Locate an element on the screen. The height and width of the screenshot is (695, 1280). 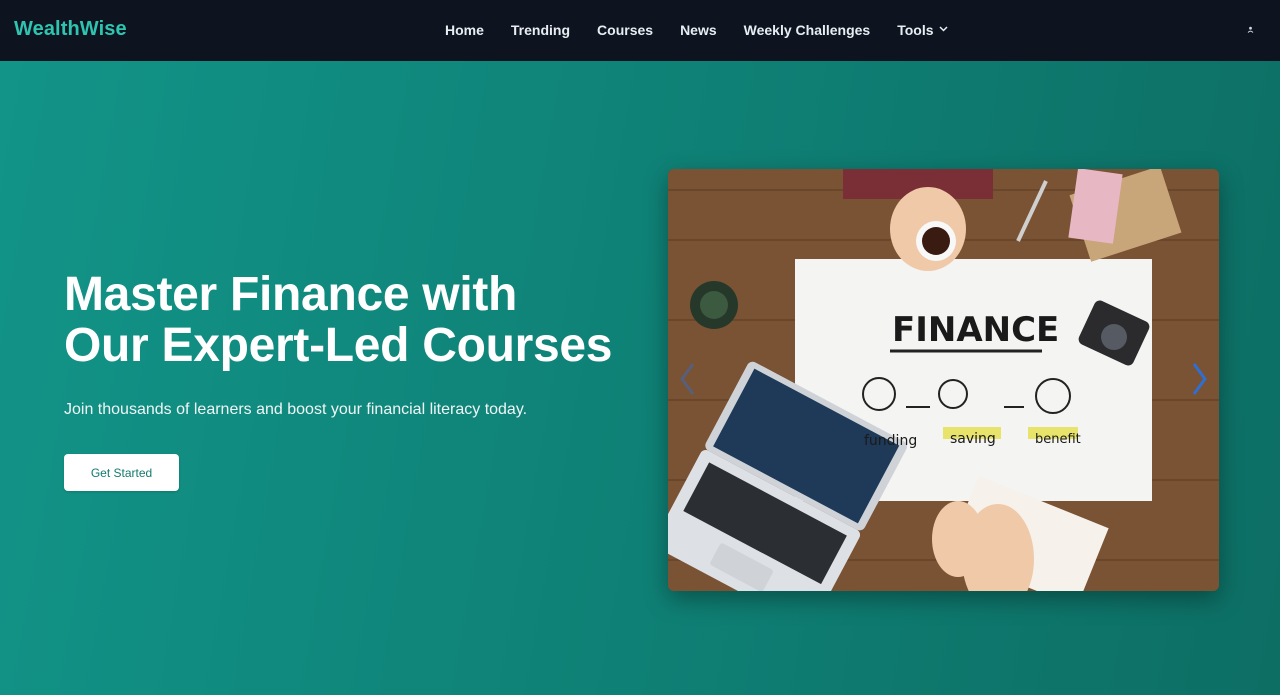
hero-headline-line1: Master Finance with is located at coordinates (291, 294).